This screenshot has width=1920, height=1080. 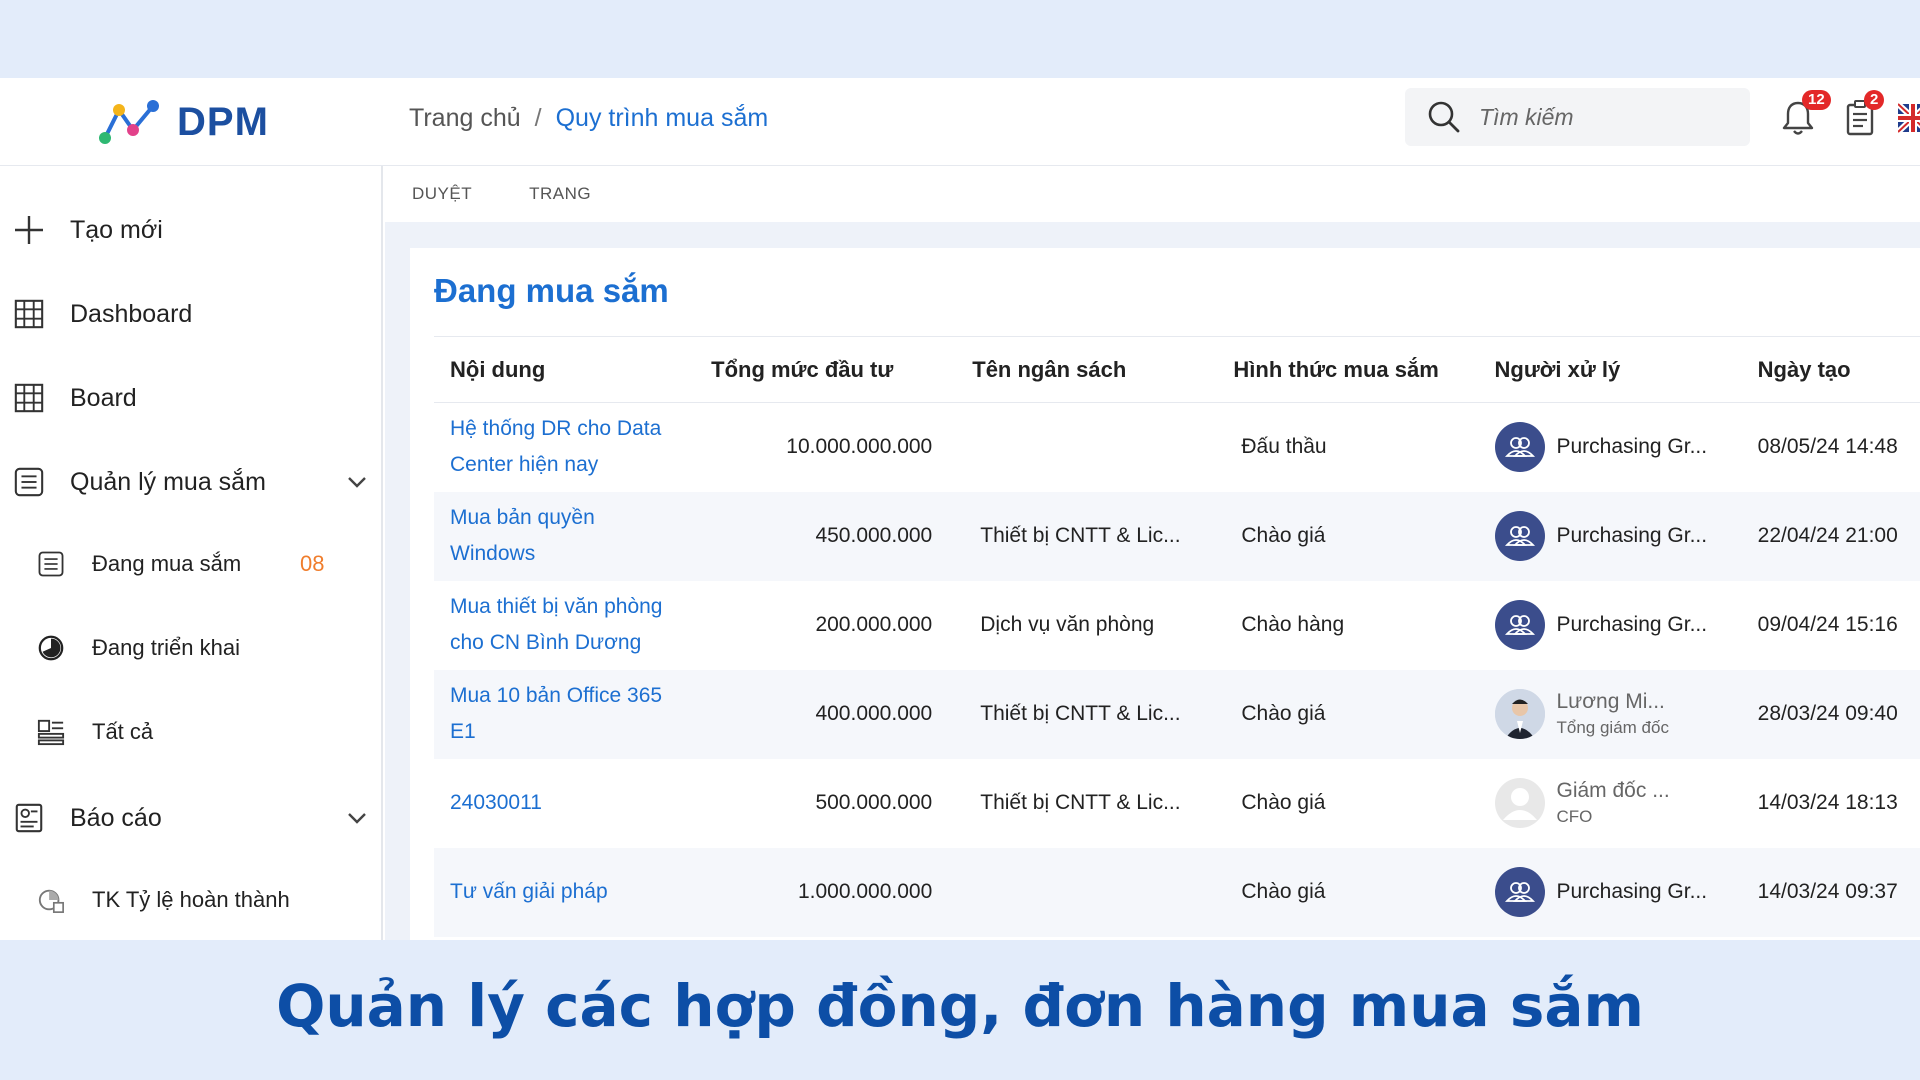 What do you see at coordinates (960, 1006) in the screenshot?
I see `caption-text: Quản lý các hợp đồng, đơn hàng mua sắm` at bounding box center [960, 1006].